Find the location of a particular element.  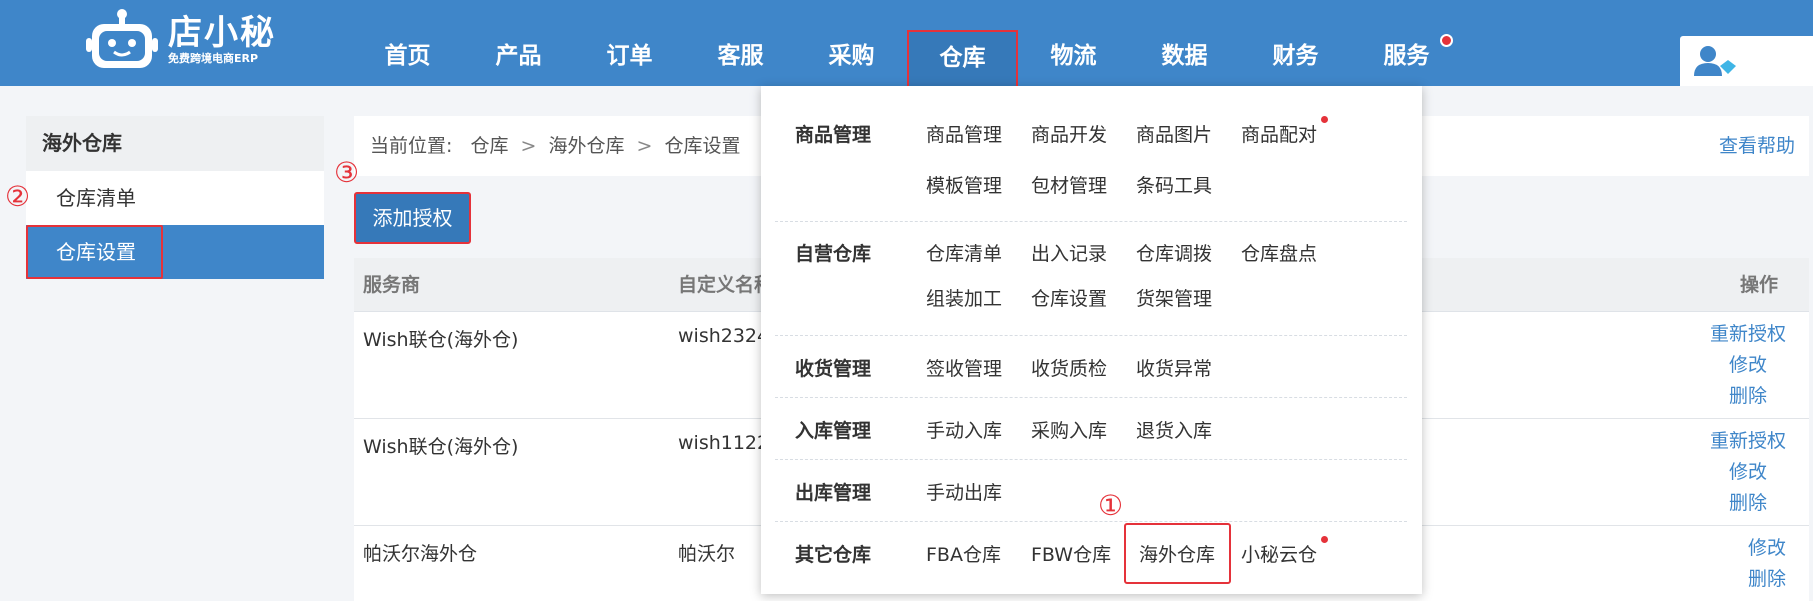

menu-group-receiving: 收货管理 签收管理 收货质检 收货异常 is located at coordinates (1091, 367).